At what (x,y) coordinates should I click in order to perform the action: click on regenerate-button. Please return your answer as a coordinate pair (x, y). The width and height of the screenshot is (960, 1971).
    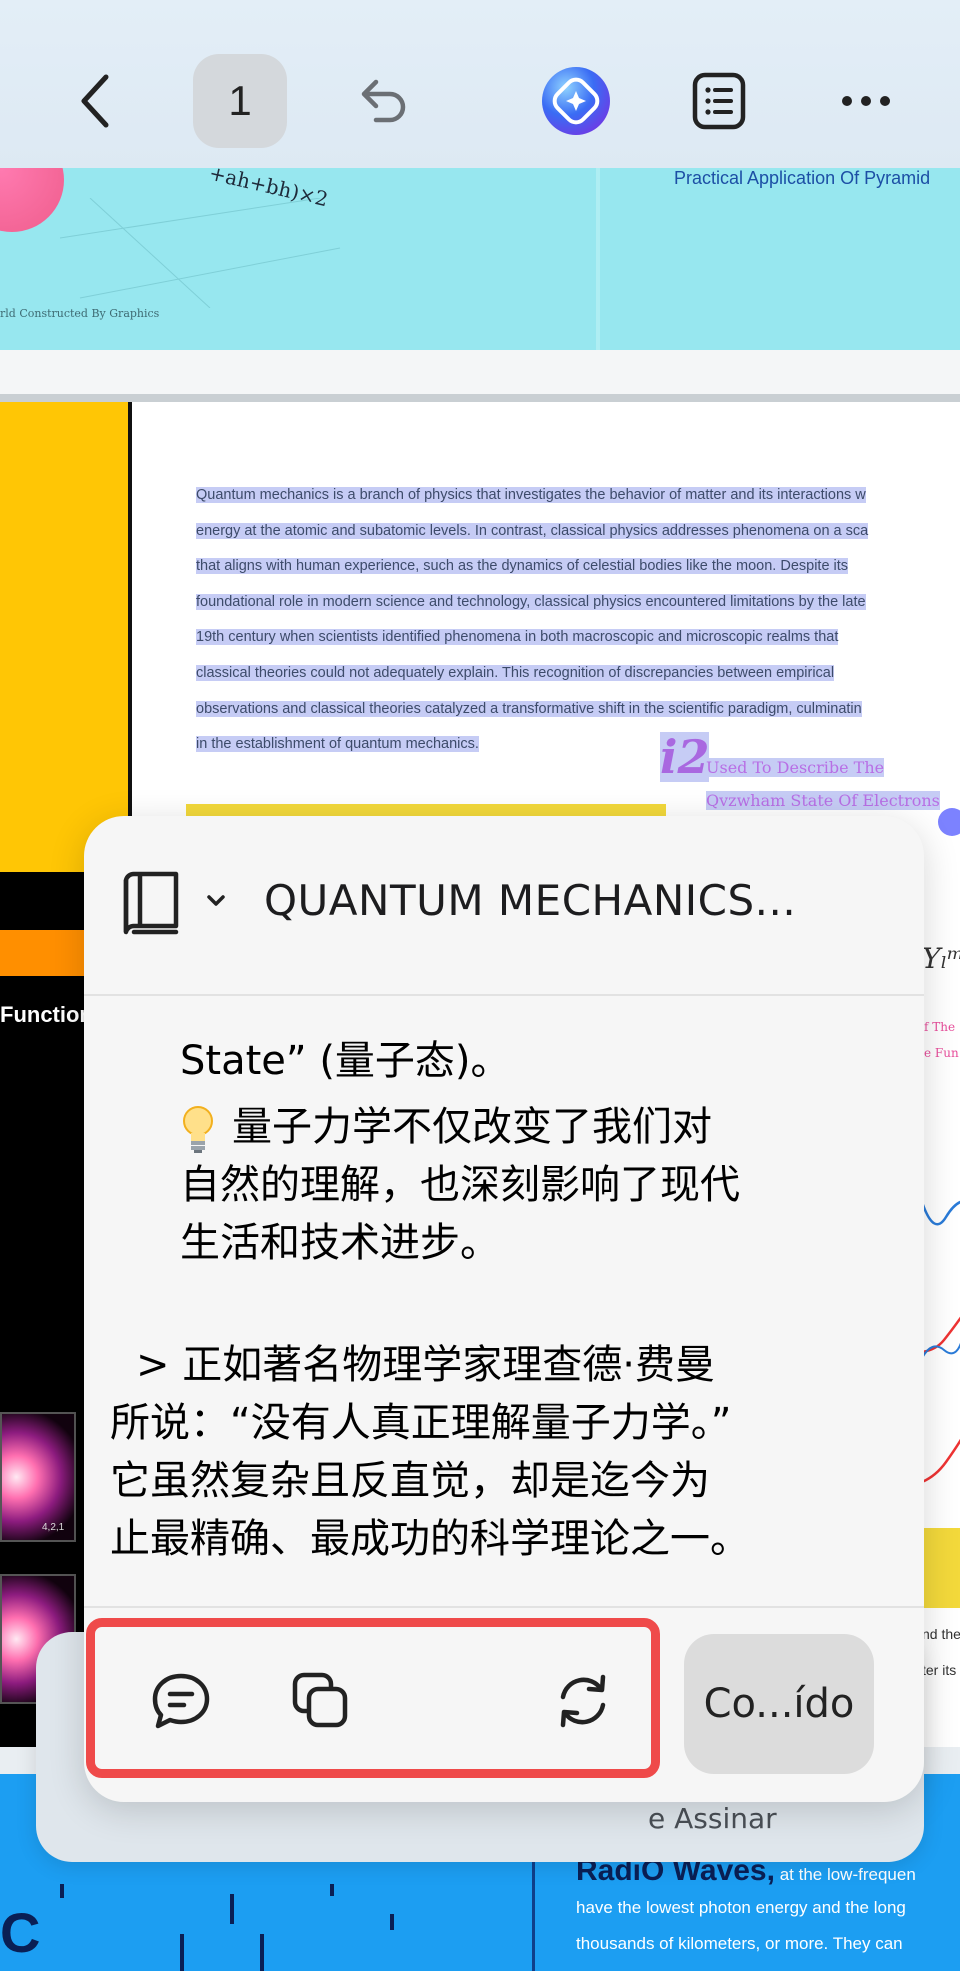
    Looking at the image, I should click on (583, 1701).